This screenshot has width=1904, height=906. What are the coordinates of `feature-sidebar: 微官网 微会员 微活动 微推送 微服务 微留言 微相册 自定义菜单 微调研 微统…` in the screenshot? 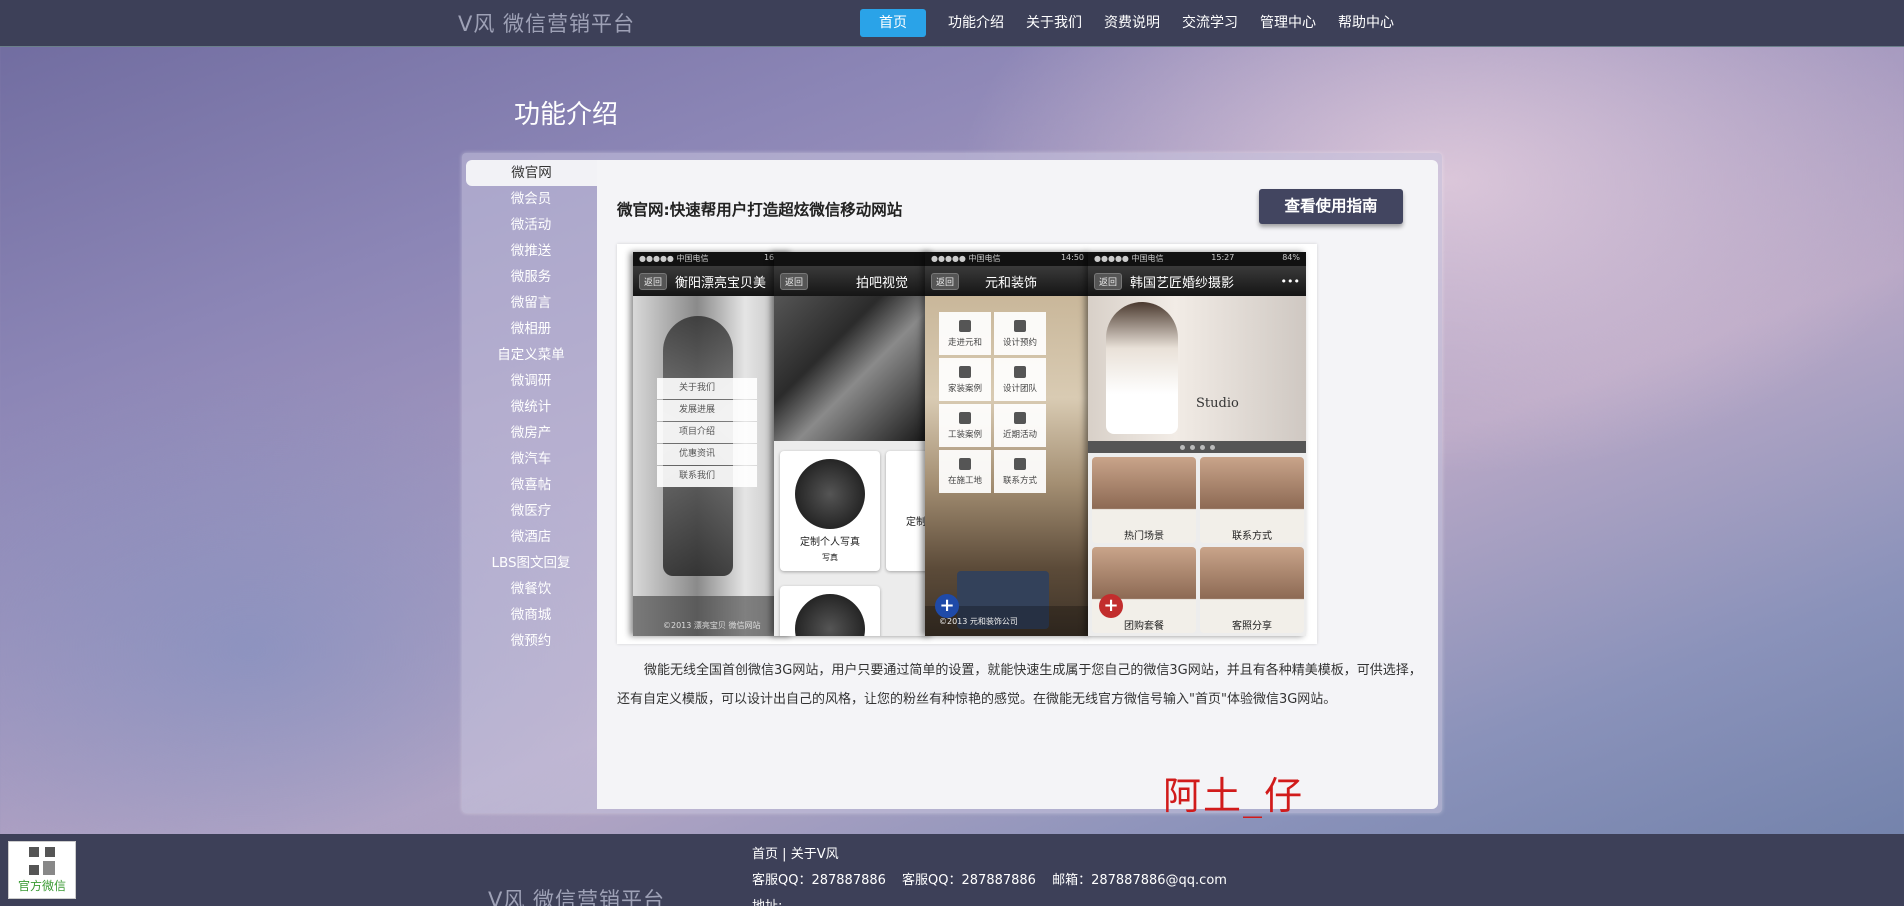 It's located at (531, 407).